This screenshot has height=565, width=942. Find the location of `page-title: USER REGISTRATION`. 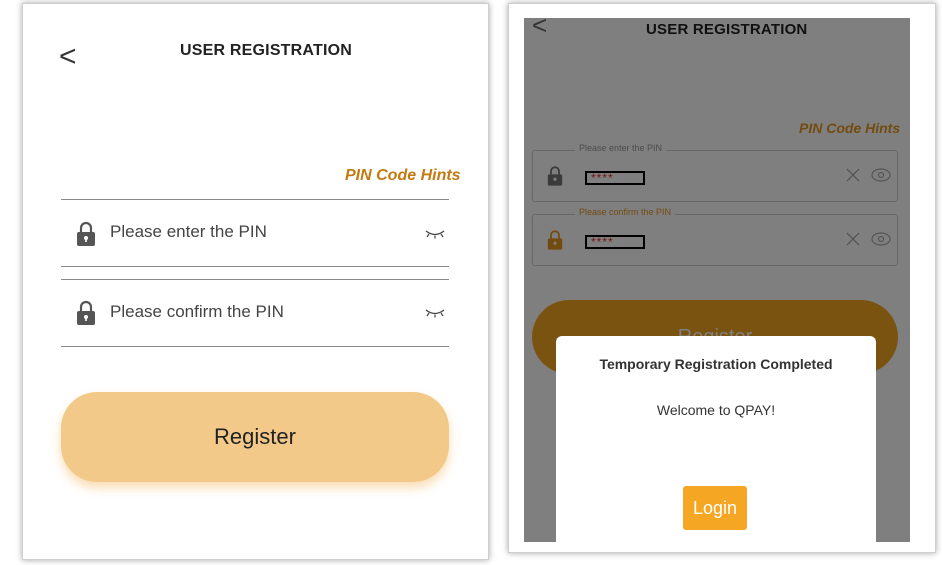

page-title: USER REGISTRATION is located at coordinates (266, 50).